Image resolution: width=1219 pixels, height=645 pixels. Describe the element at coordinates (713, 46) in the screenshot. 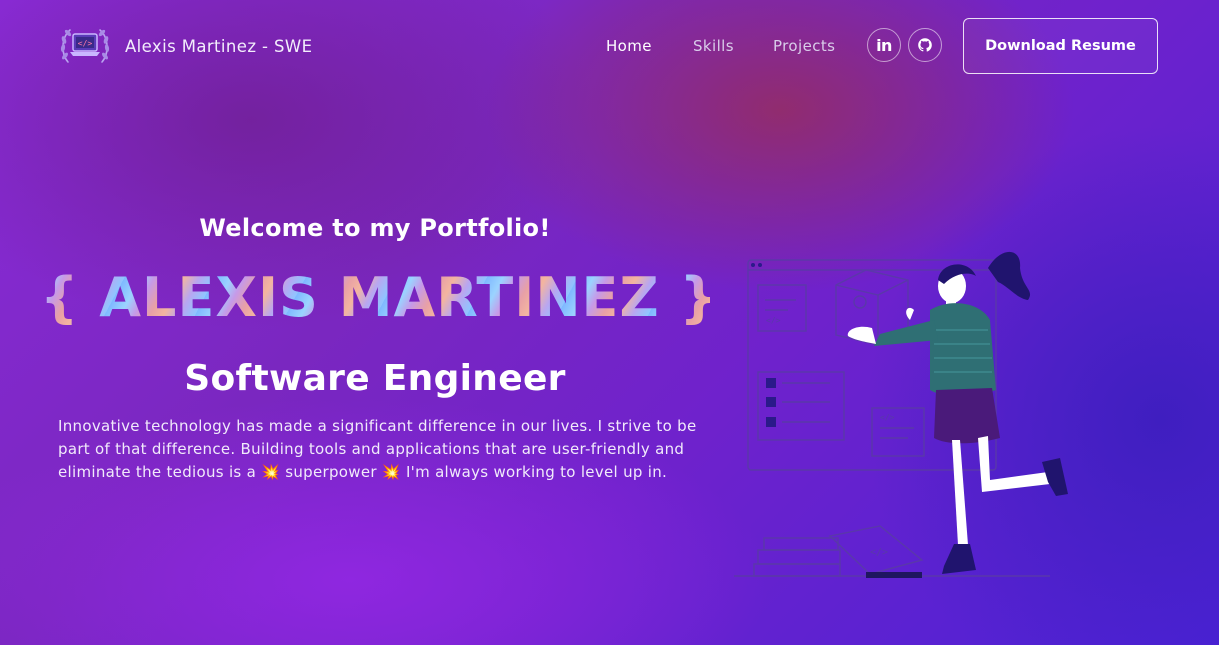

I see `nav-link-skills: Skills` at that location.